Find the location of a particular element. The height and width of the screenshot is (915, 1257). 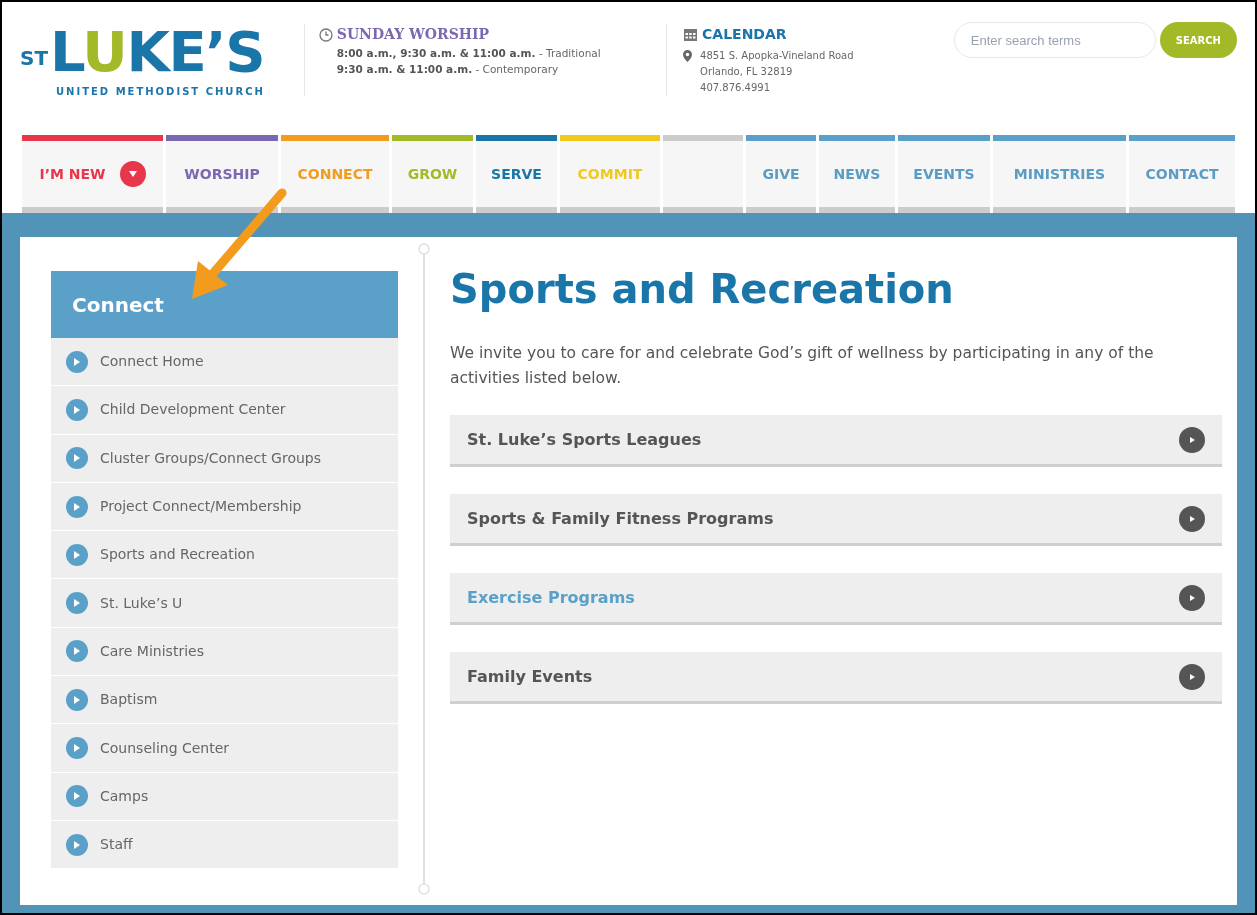

sidebar-link: Connect Home is located at coordinates (224, 362).